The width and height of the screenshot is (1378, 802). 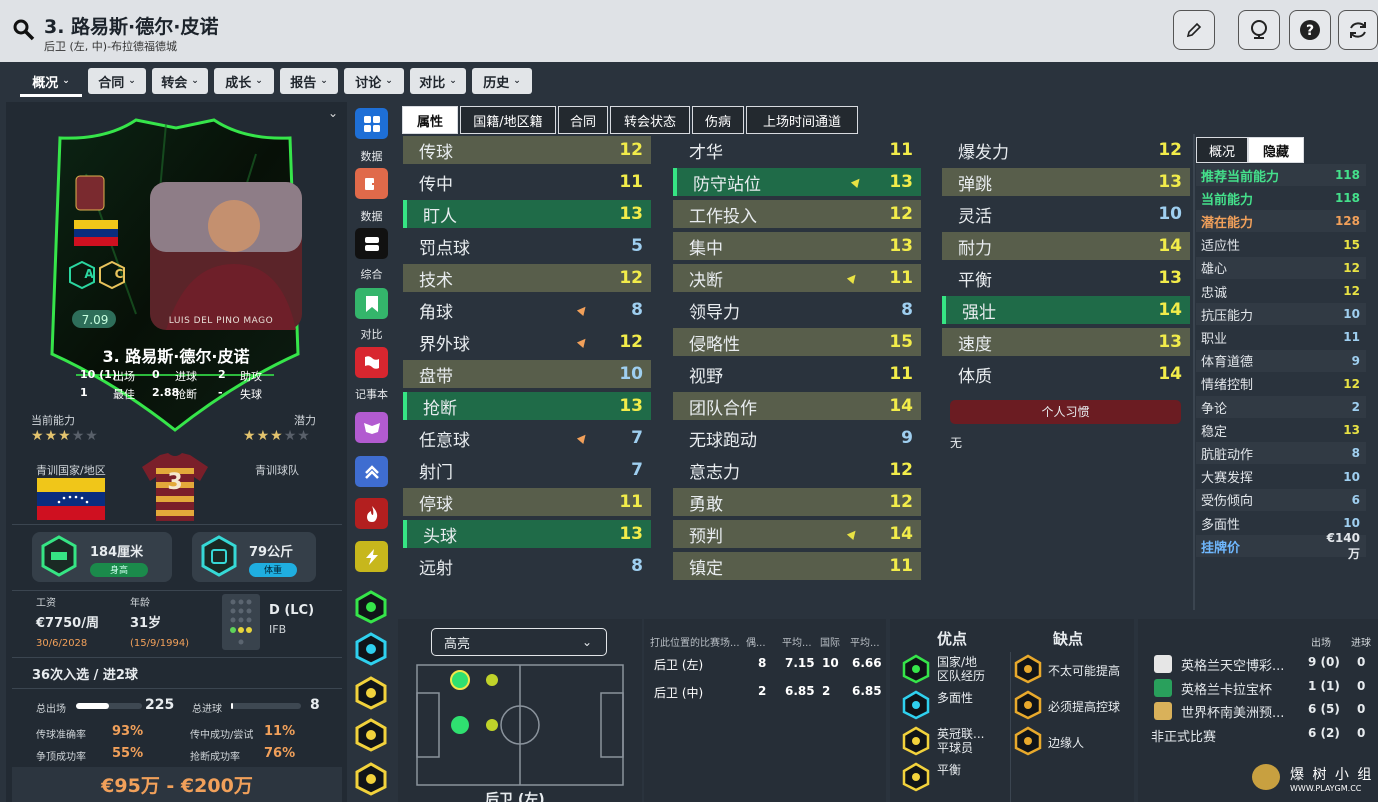 I want to click on overview-icon, so click(x=371, y=243).